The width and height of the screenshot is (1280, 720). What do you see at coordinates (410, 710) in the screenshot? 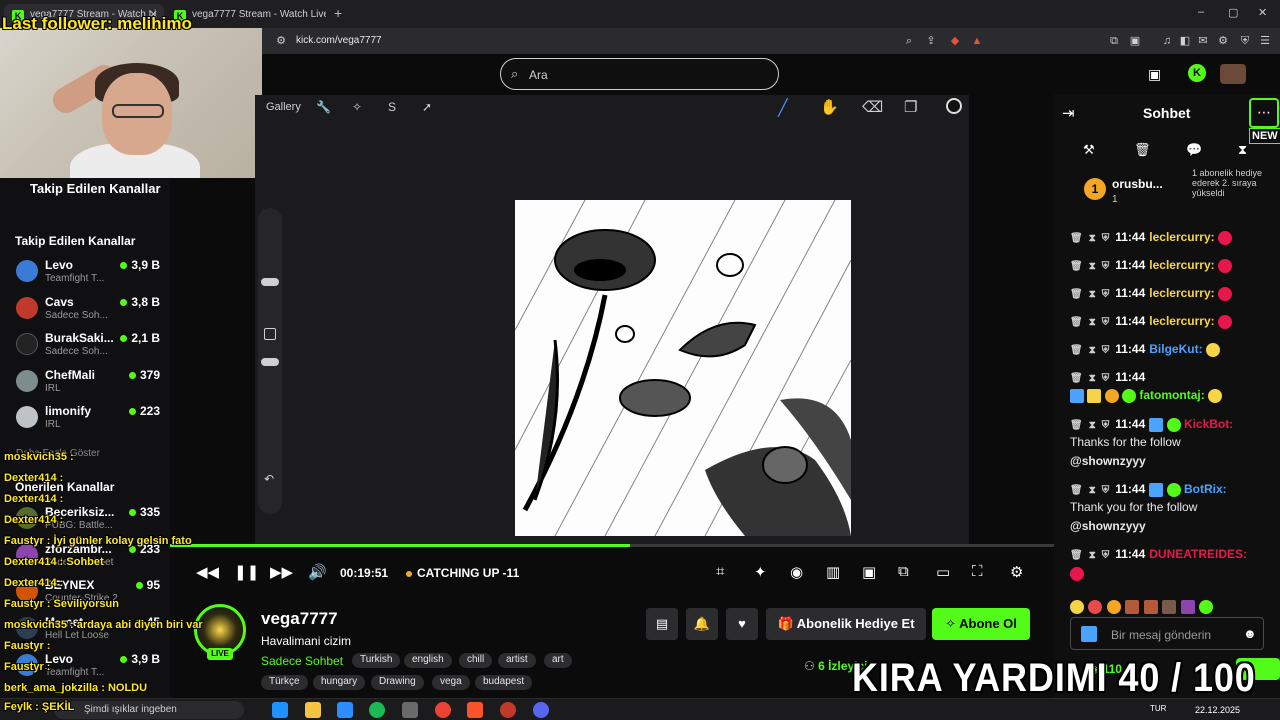
I see `calculator-icon` at bounding box center [410, 710].